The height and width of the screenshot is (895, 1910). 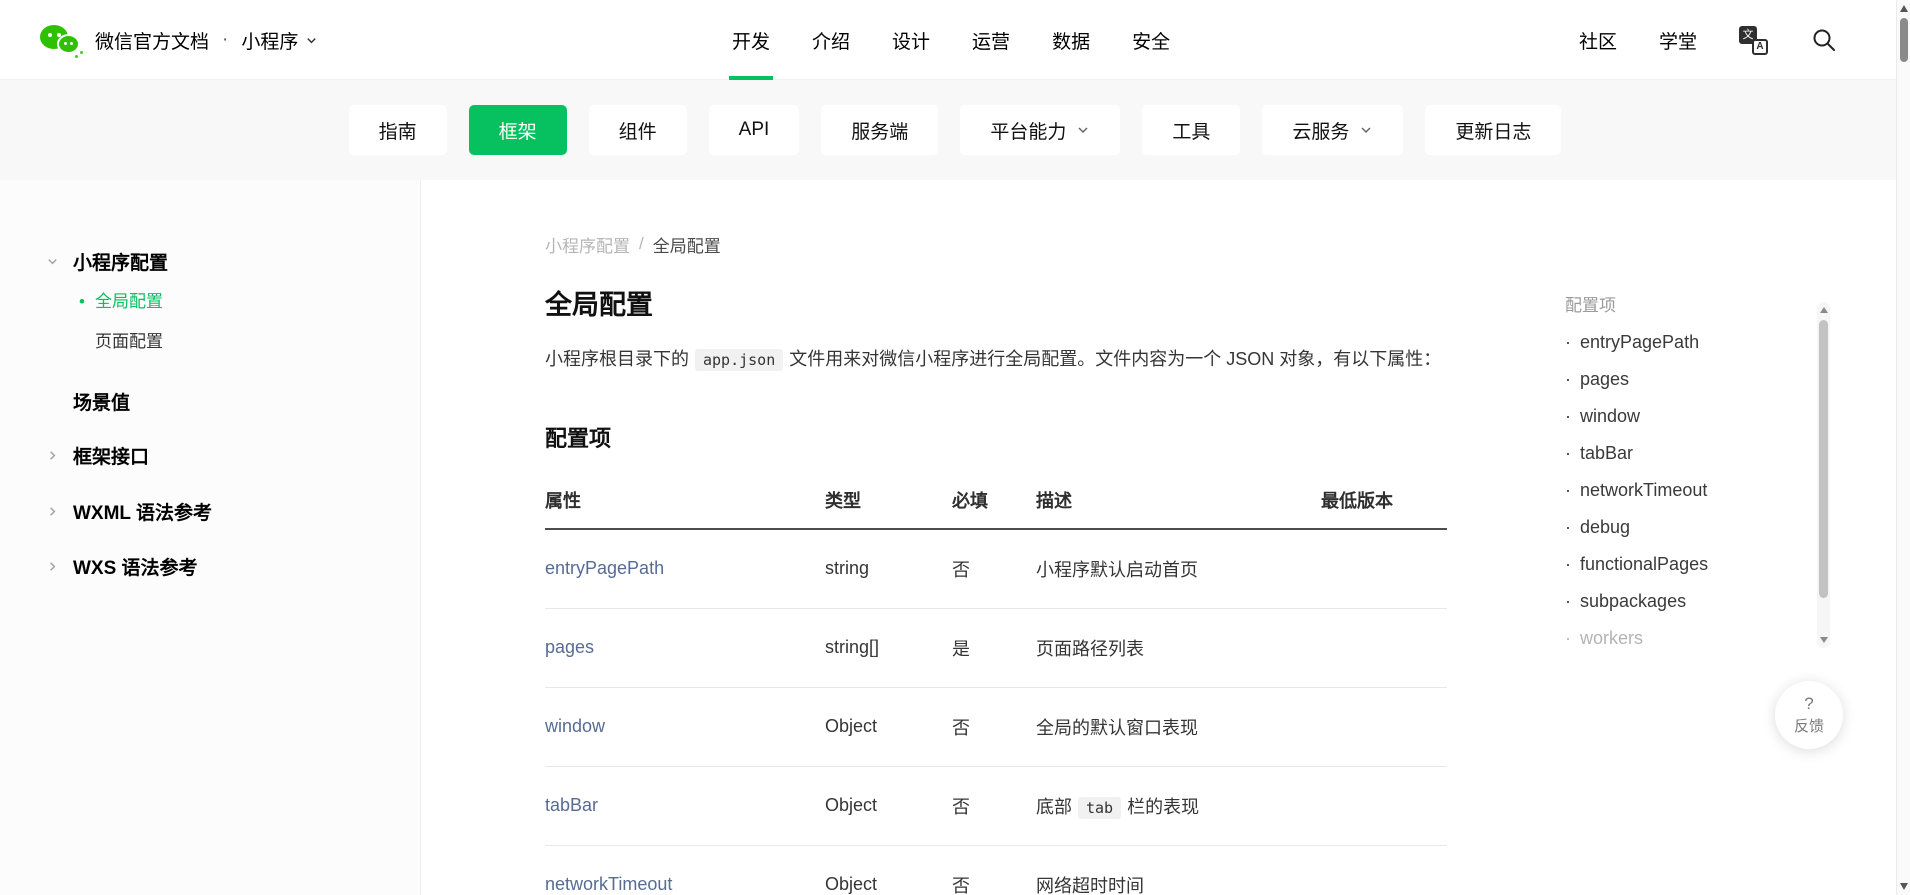 I want to click on top-nav-item-develop: 开发, so click(x=751, y=40).